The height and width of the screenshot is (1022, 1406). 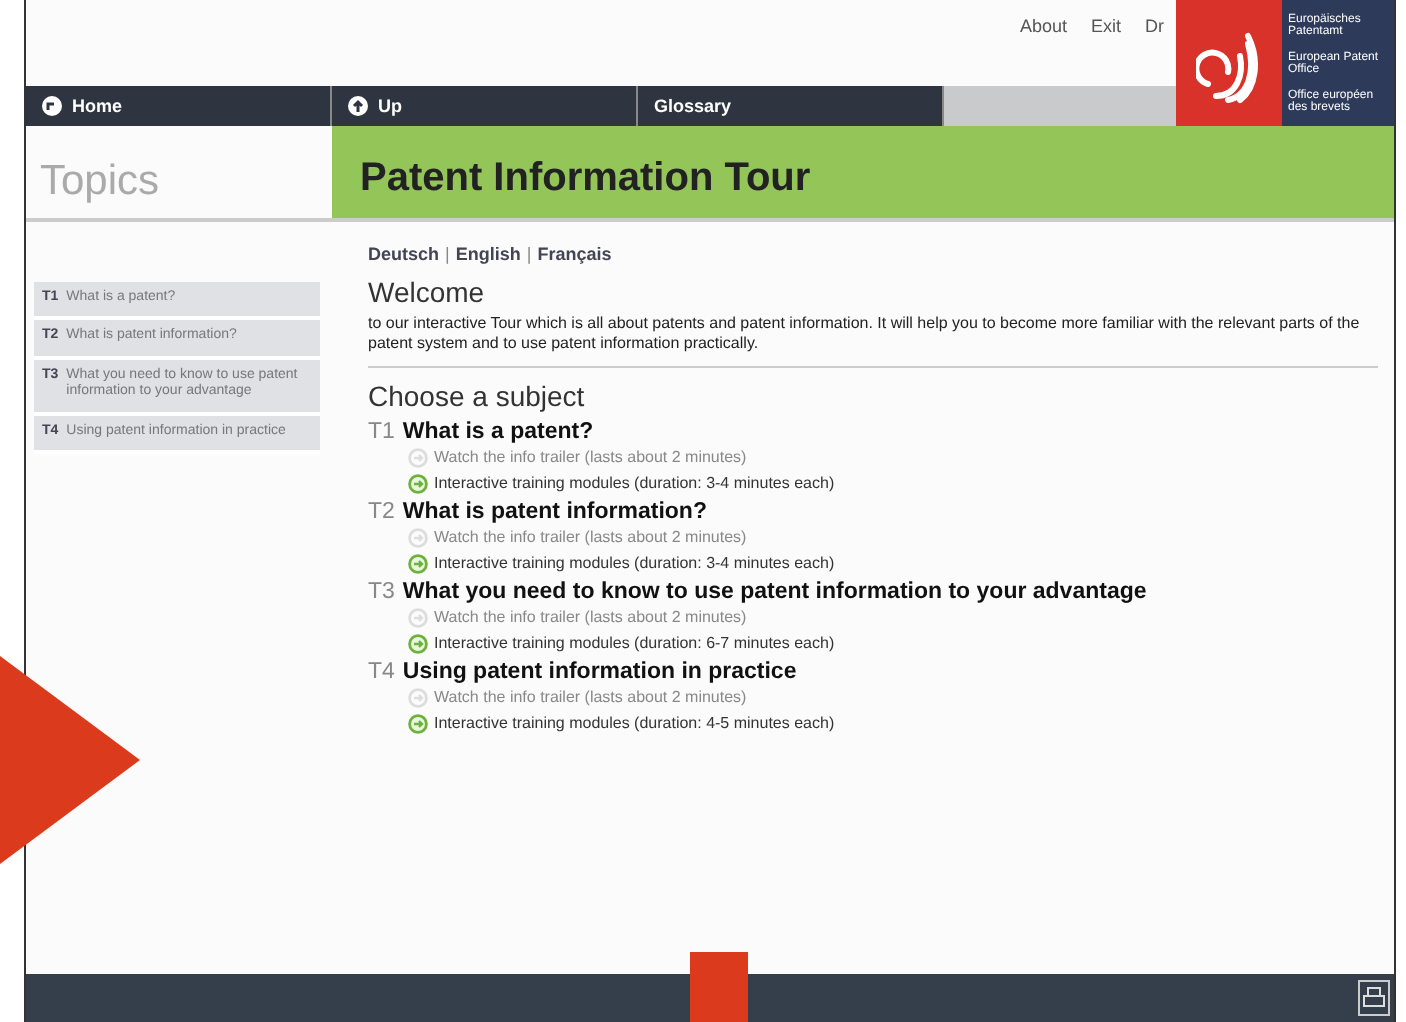 I want to click on subject-code: T2, so click(x=381, y=512).